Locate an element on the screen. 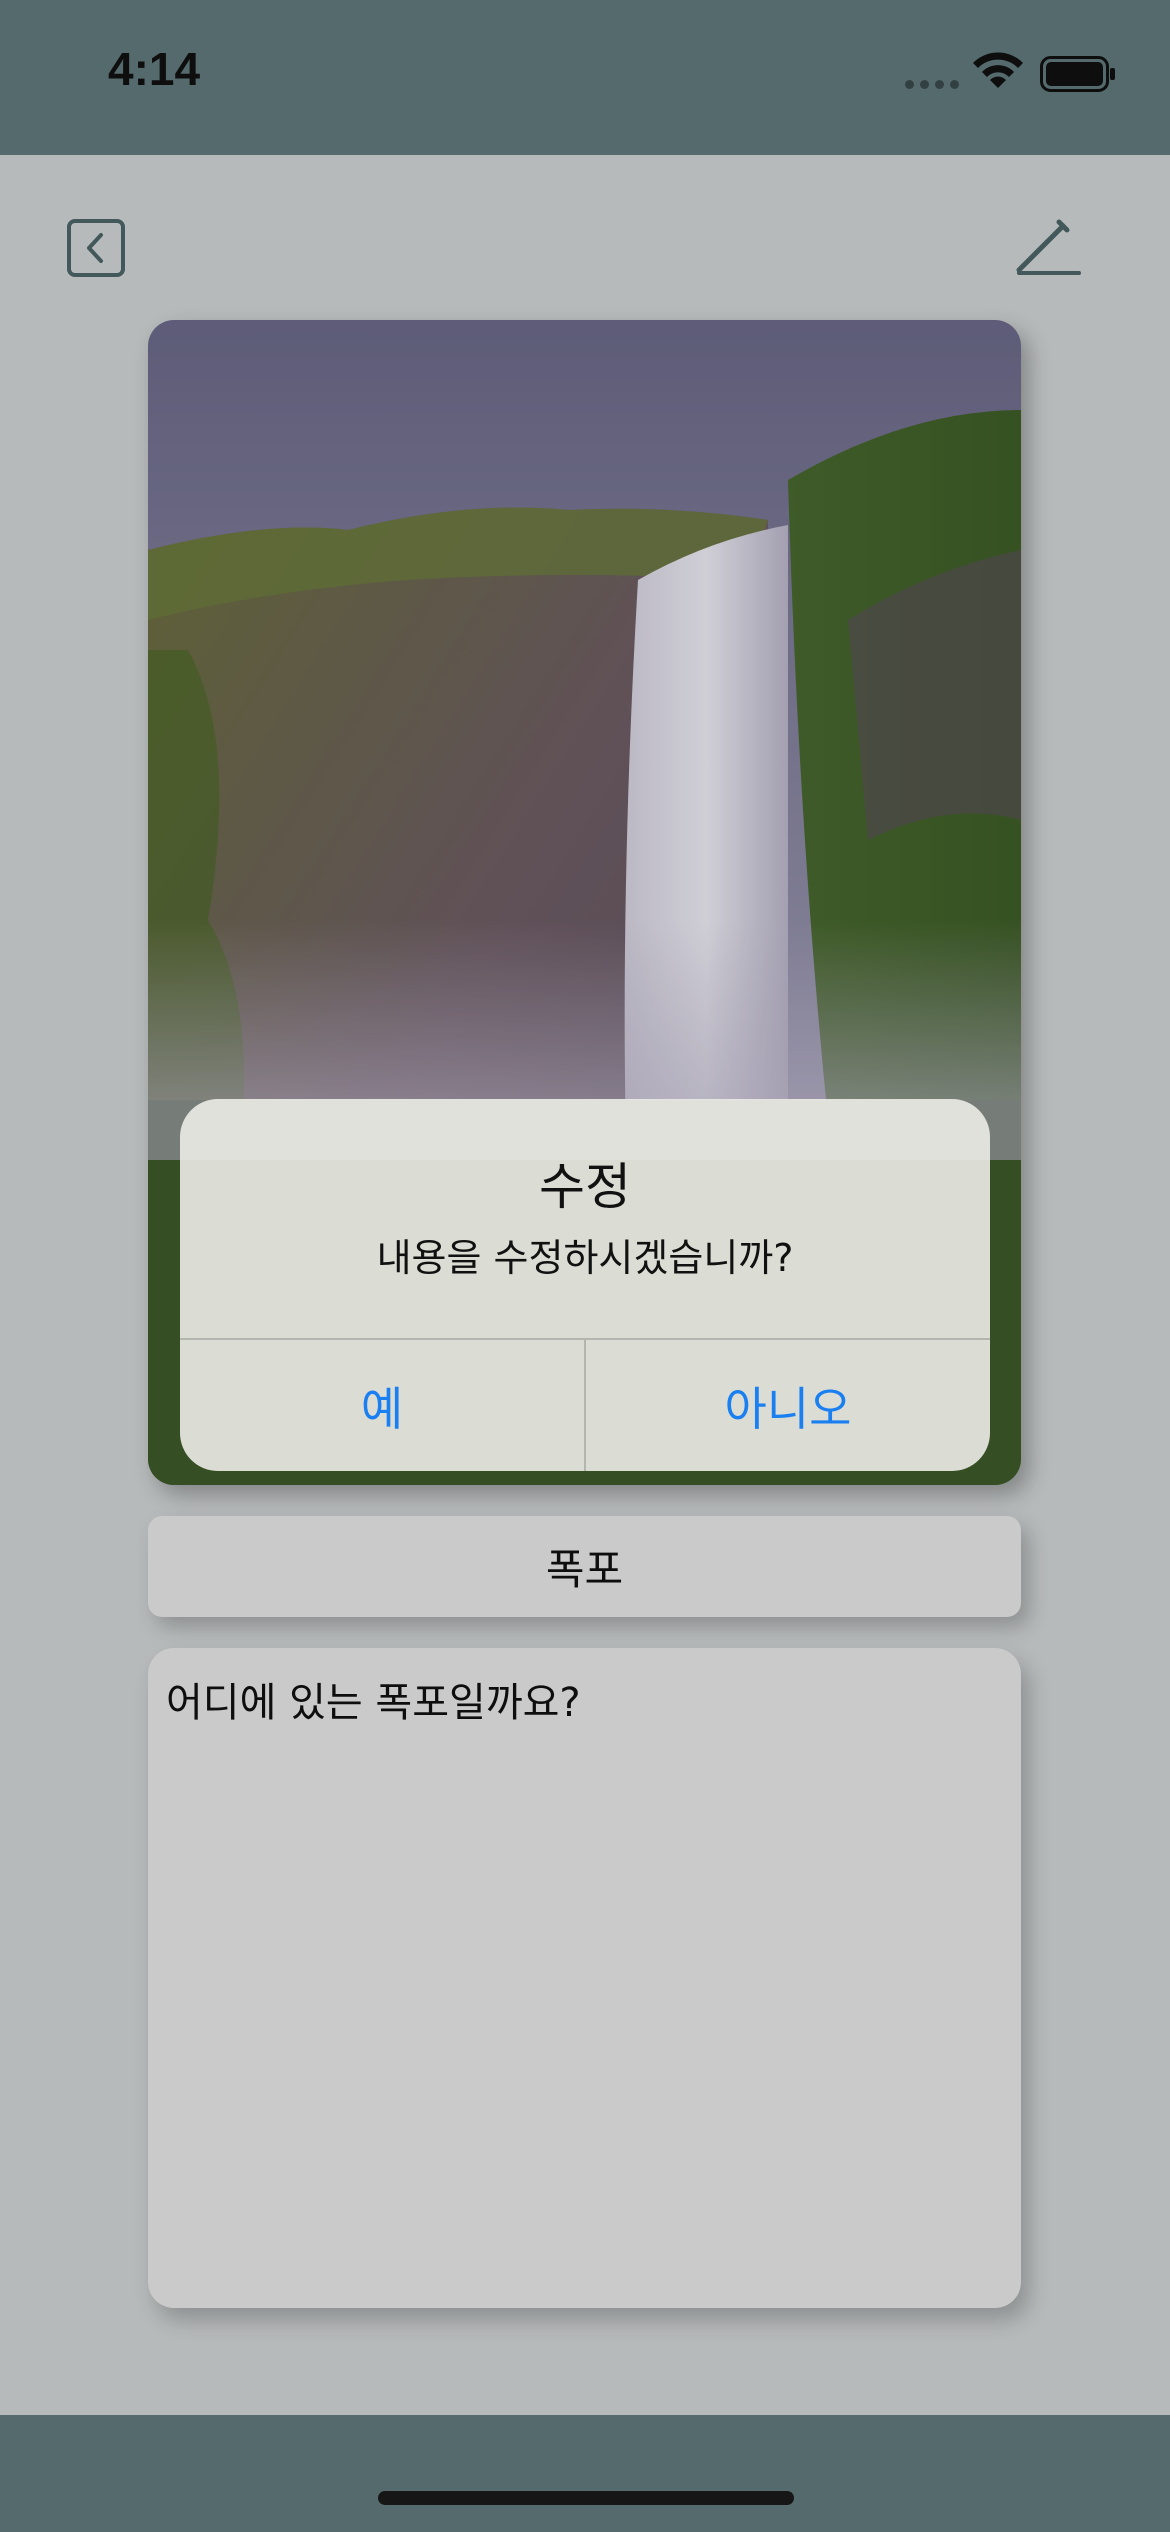 This screenshot has width=1170, height=2532. cancel-button: 아니오 is located at coordinates (788, 1405).